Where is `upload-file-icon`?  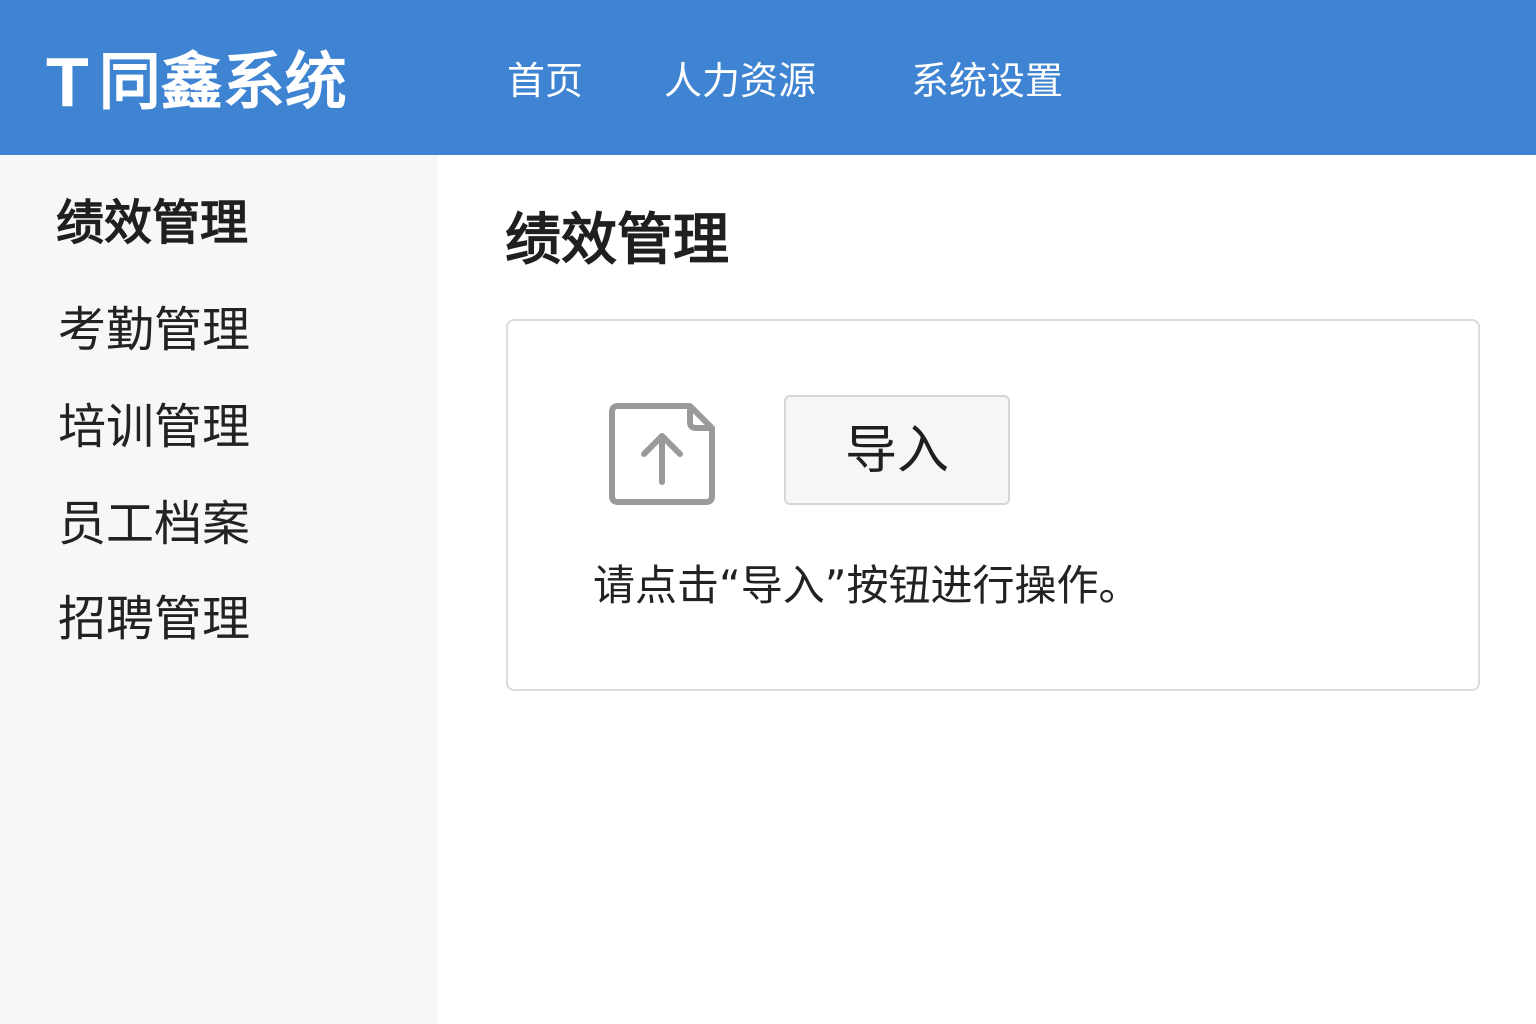 upload-file-icon is located at coordinates (662, 454).